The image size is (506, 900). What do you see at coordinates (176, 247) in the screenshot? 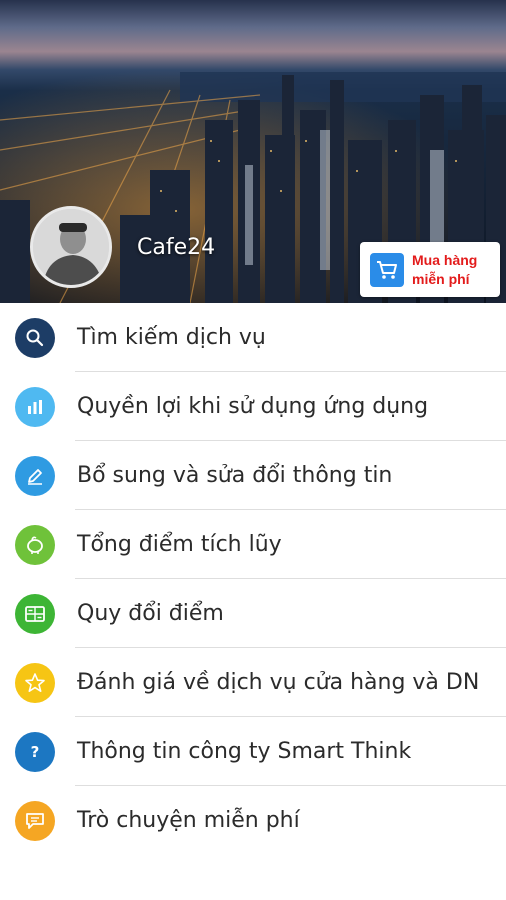
I see `username: Cafe24` at bounding box center [176, 247].